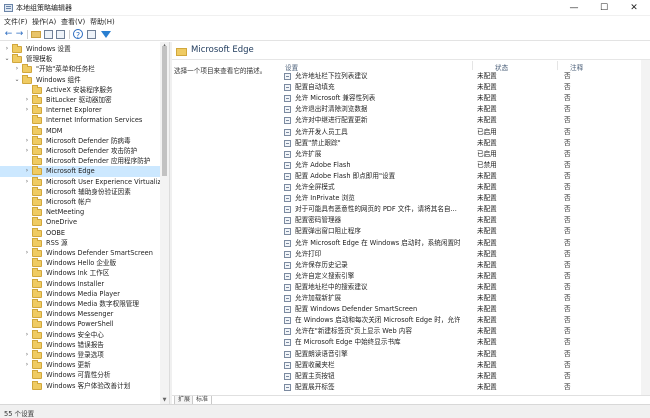 The width and height of the screenshot is (650, 418). Describe the element at coordinates (487, 98) in the screenshot. I see `setting-state: 未配置` at that location.